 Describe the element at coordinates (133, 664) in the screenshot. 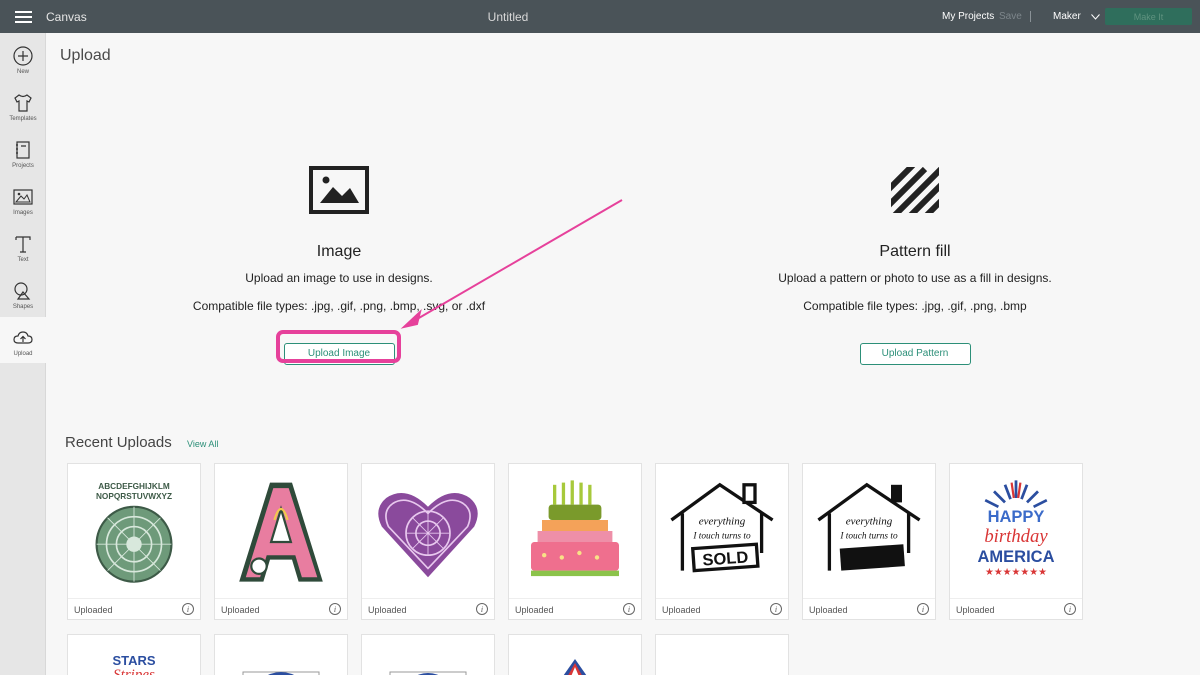

I see `stars-stripes-thumbnail: STARS Stripes` at that location.